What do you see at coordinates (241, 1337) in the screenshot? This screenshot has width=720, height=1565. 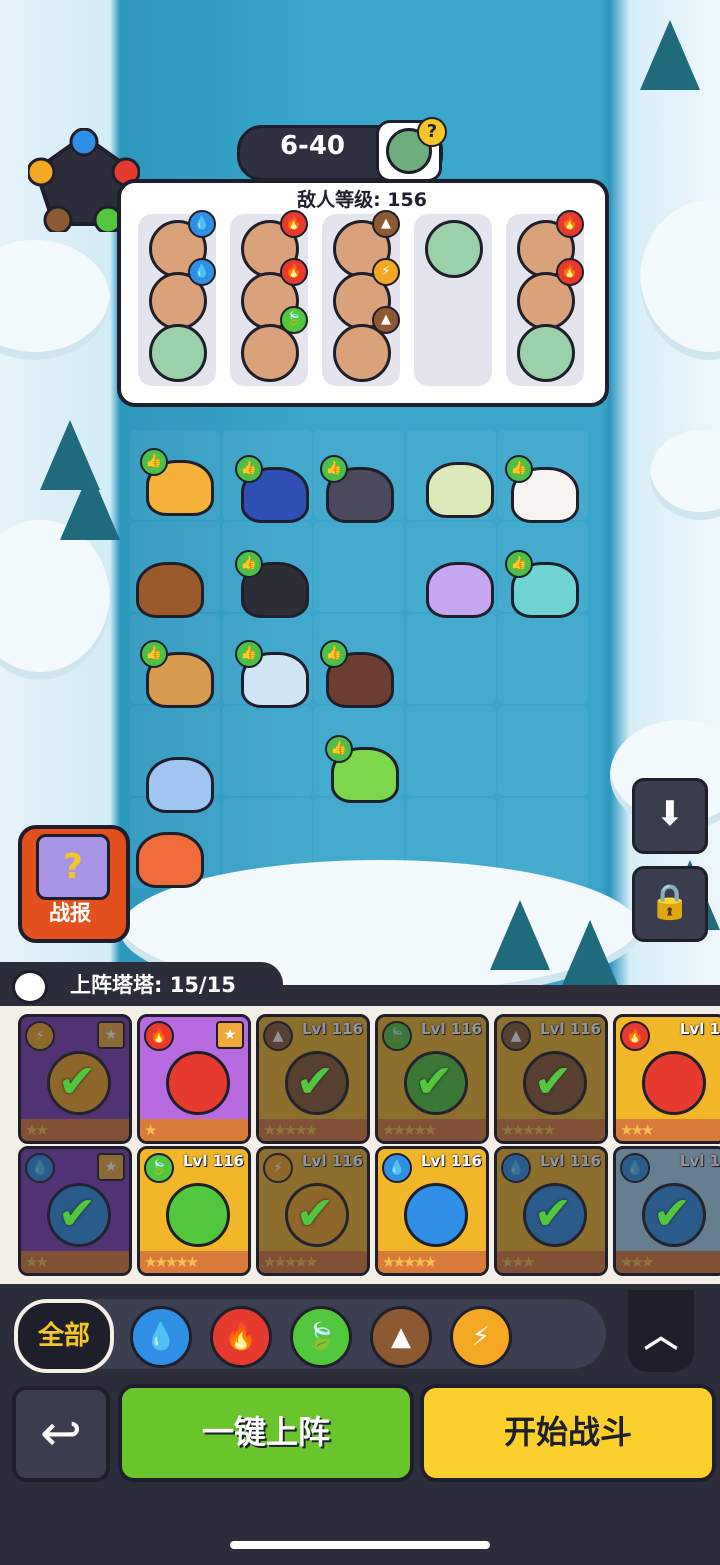 I see `filter-fire-icon: 🔥` at bounding box center [241, 1337].